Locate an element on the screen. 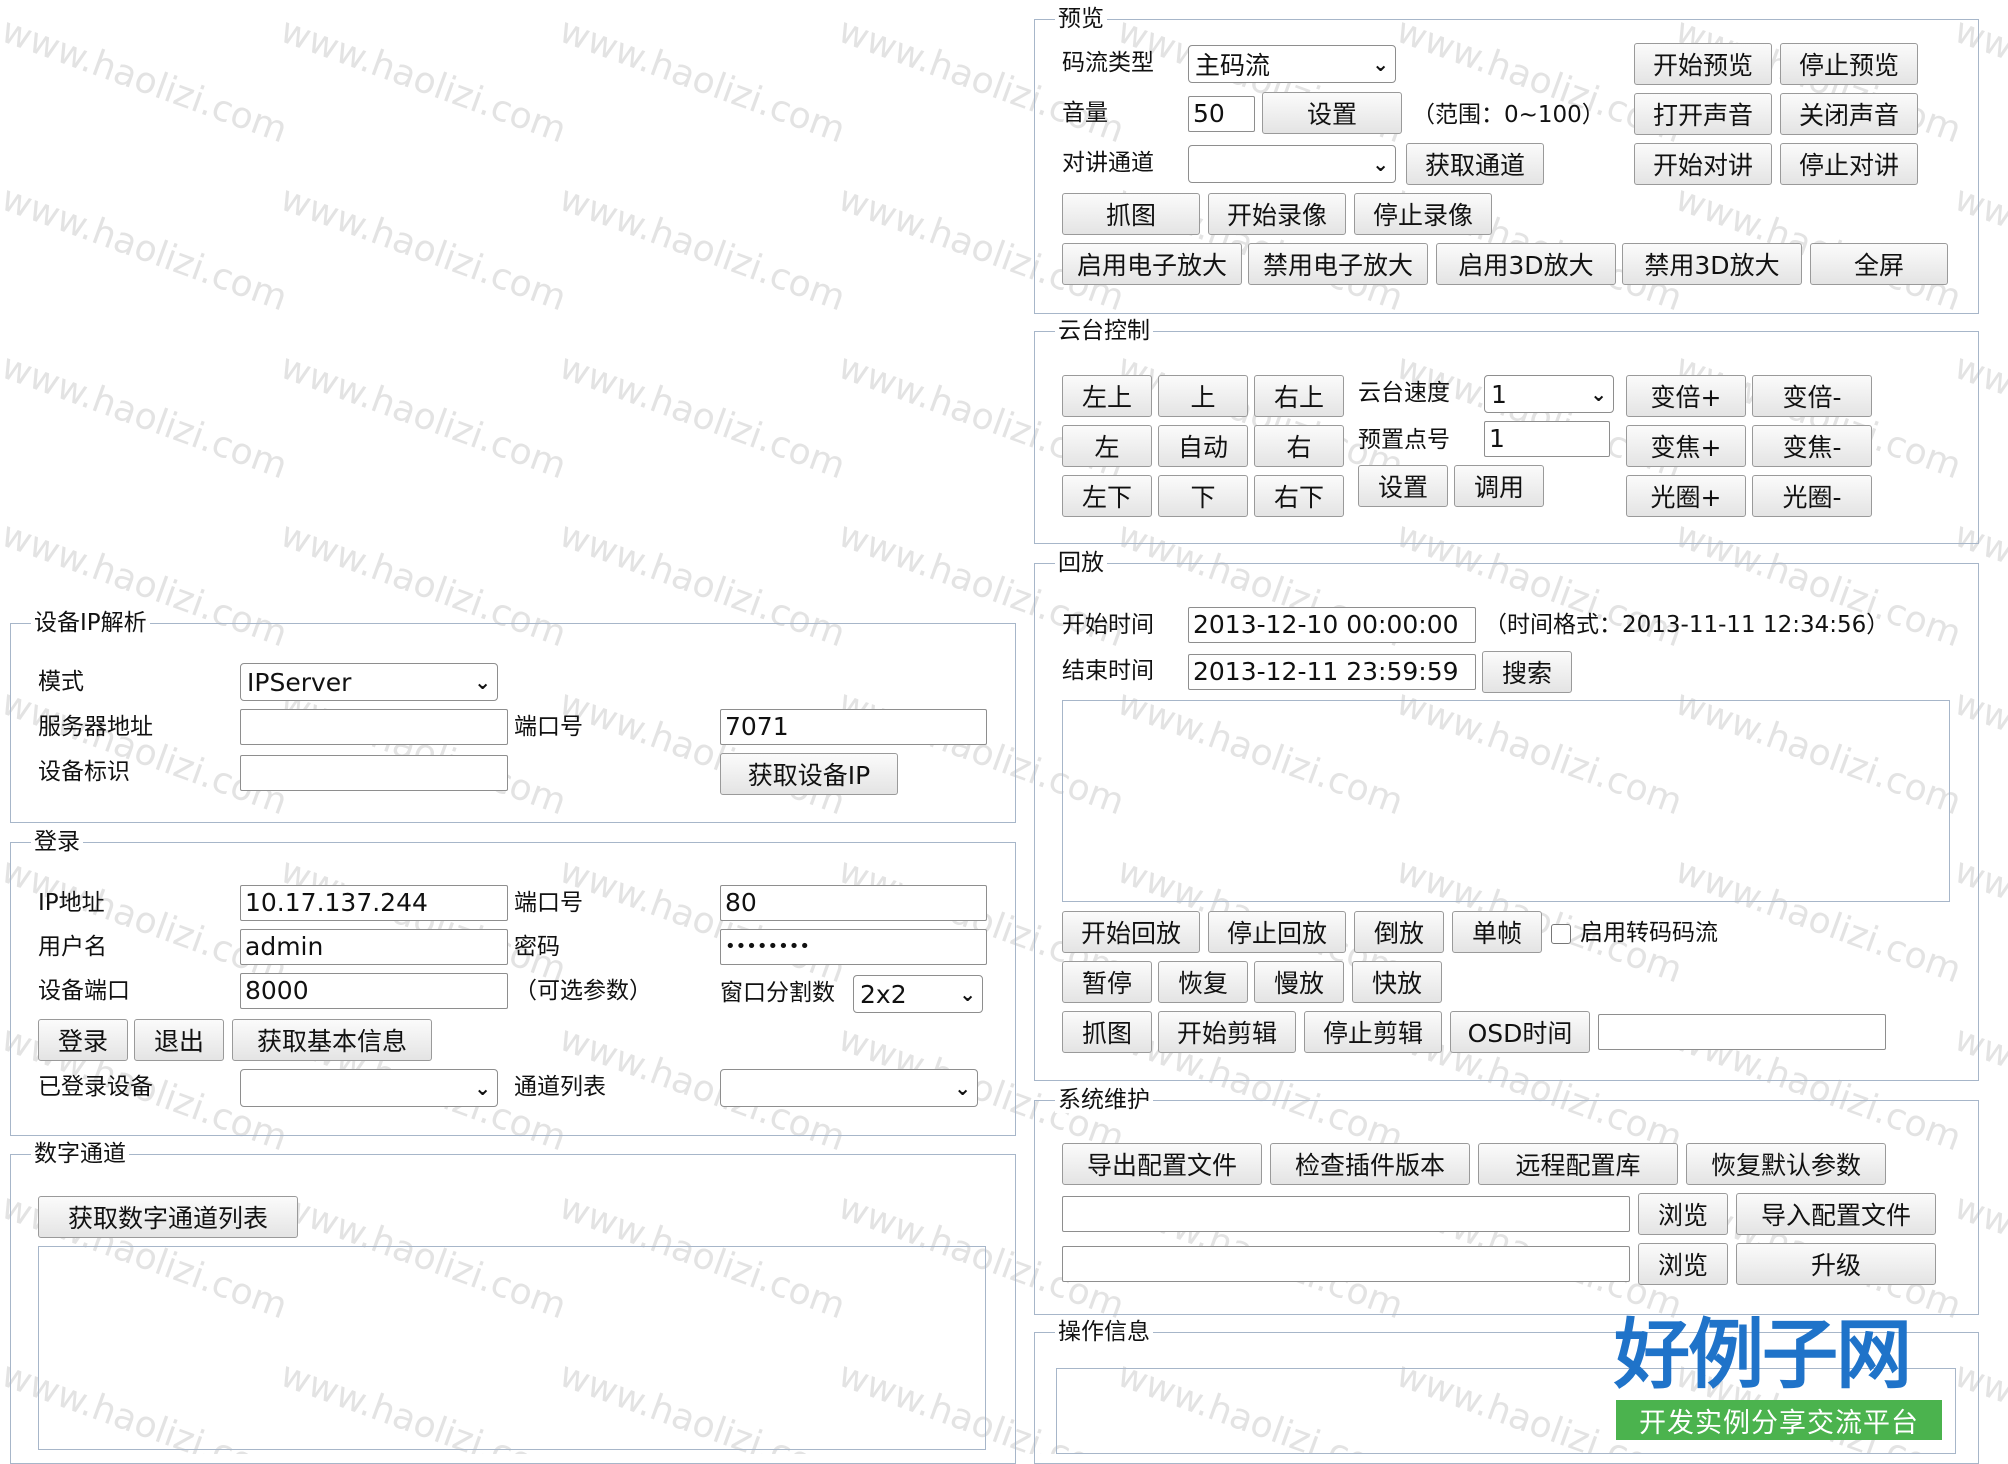 The height and width of the screenshot is (1464, 2008). ip-parse-legend: 设备IP解析 is located at coordinates (90, 623).